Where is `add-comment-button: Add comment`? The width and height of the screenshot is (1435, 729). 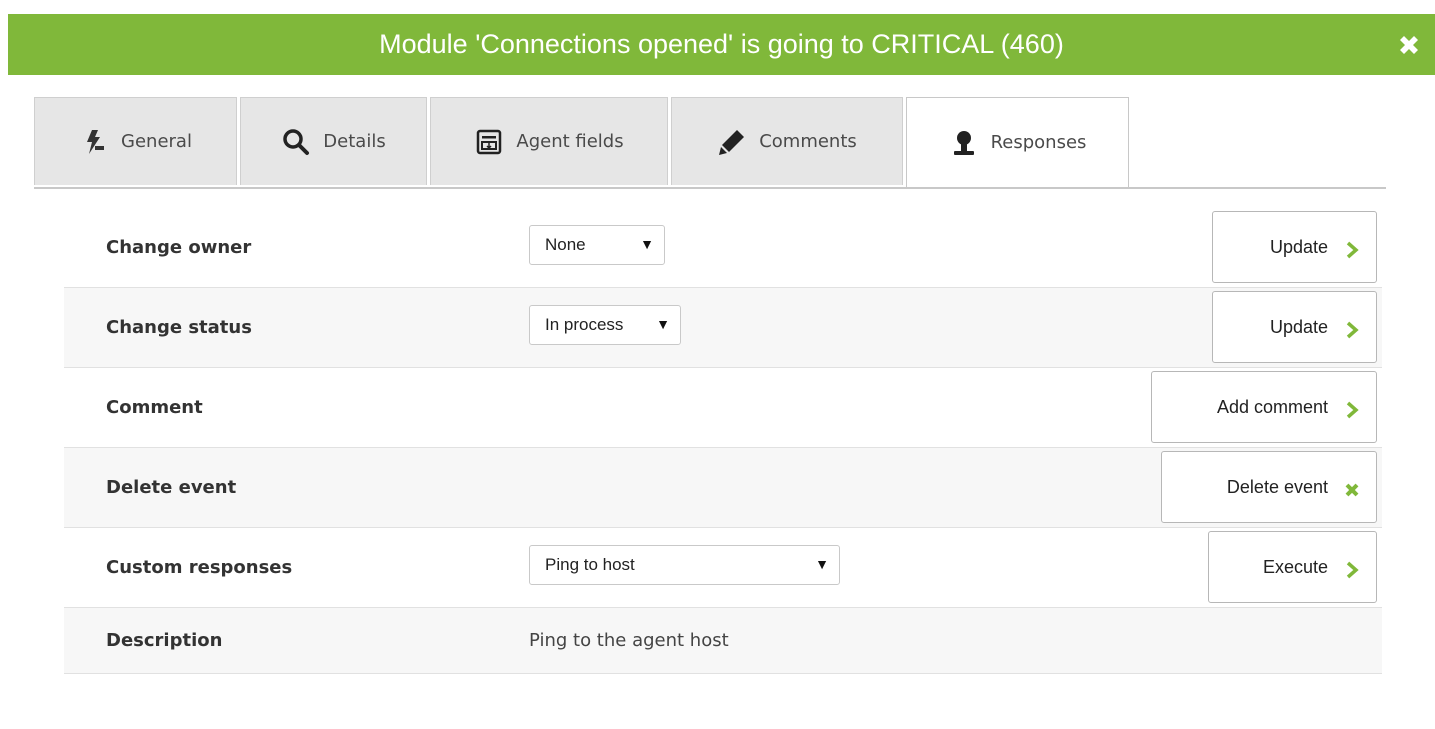
add-comment-button: Add comment is located at coordinates (1264, 407).